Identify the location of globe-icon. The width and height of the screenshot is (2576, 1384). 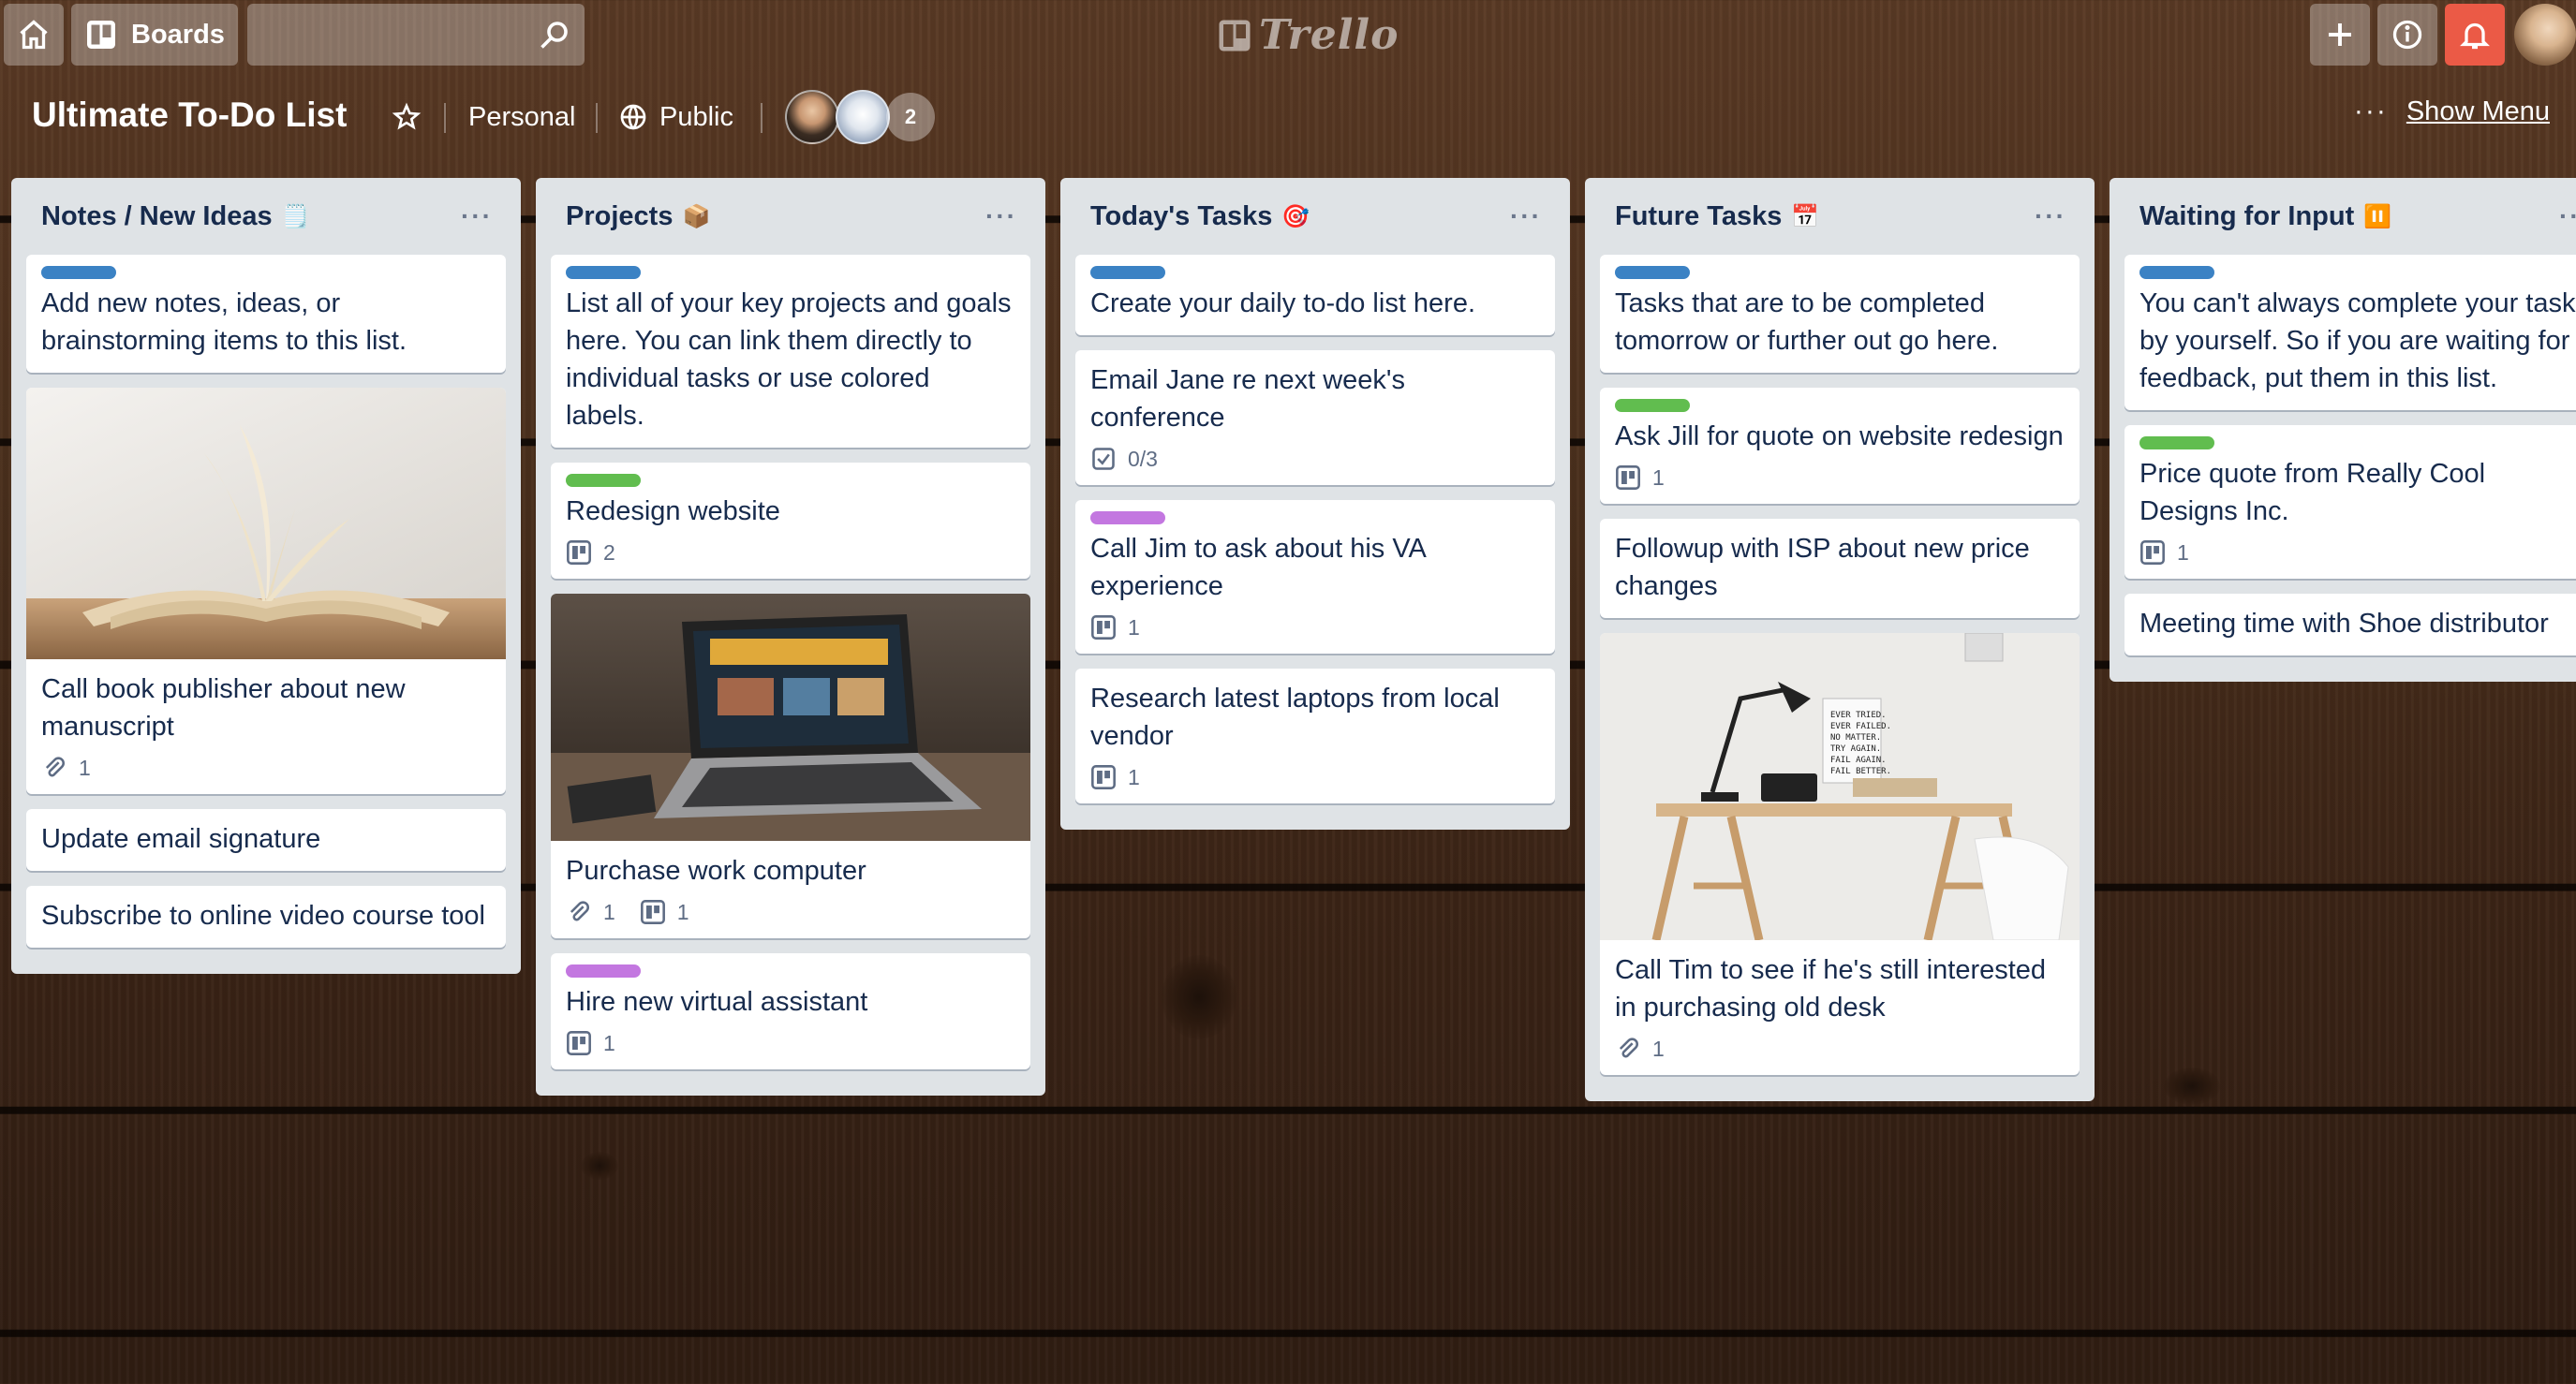
(633, 117).